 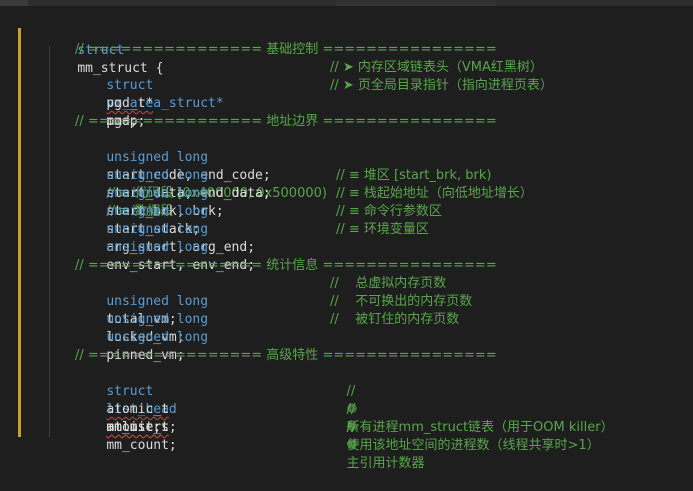 I want to click on code-line-mmap: struct vm_area_struct* mmap;, so click(x=149, y=94).